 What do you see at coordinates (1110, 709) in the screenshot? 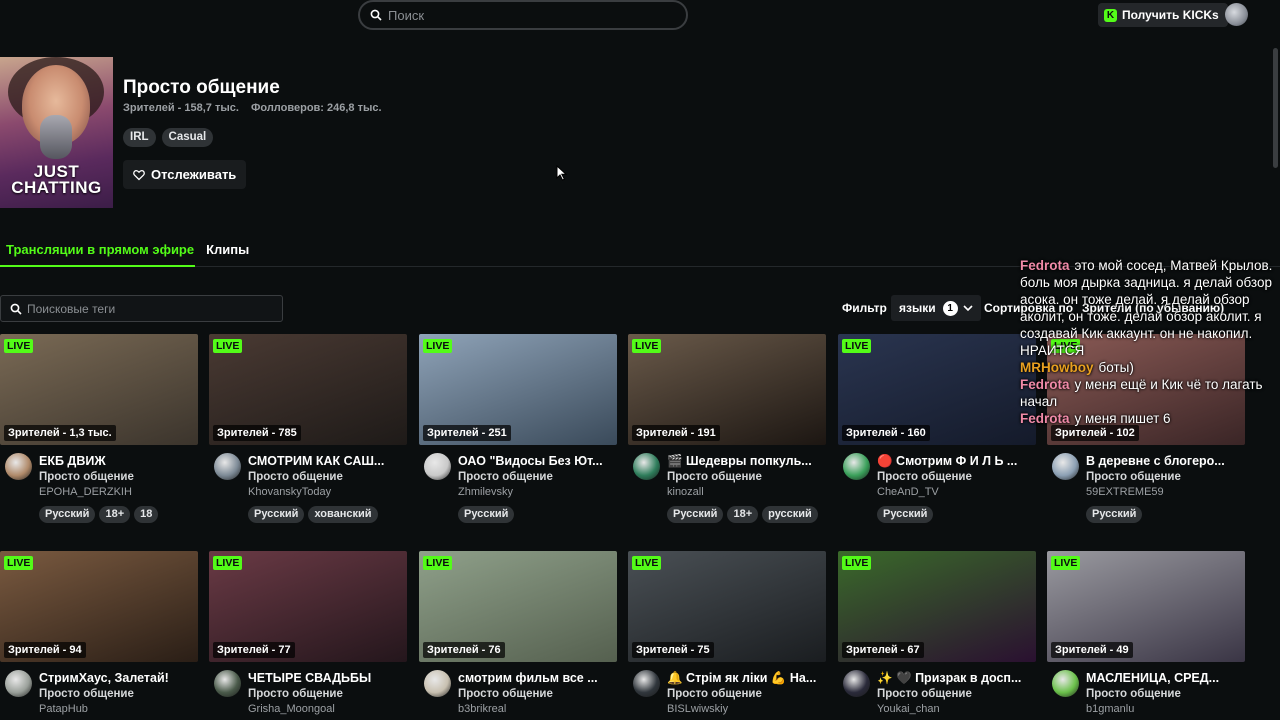
I see `channel-name: b1gmanlu` at bounding box center [1110, 709].